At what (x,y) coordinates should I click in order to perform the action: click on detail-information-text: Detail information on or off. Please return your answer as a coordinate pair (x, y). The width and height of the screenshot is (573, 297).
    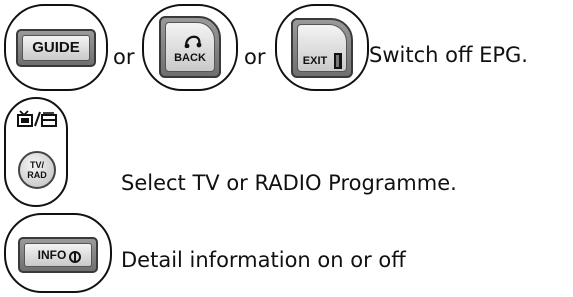
    Looking at the image, I should click on (263, 260).